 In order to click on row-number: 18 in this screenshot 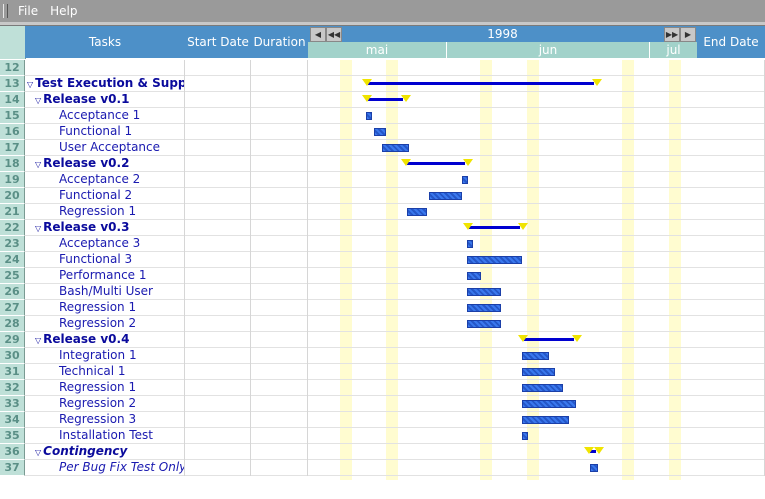, I will do `click(12, 164)`.